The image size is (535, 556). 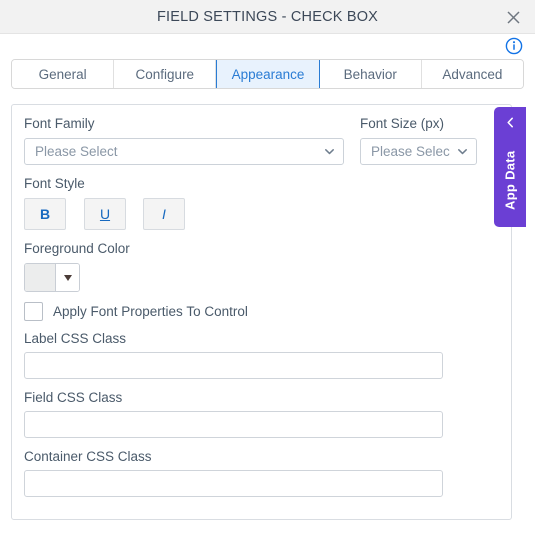 I want to click on tab-general: General, so click(x=63, y=74).